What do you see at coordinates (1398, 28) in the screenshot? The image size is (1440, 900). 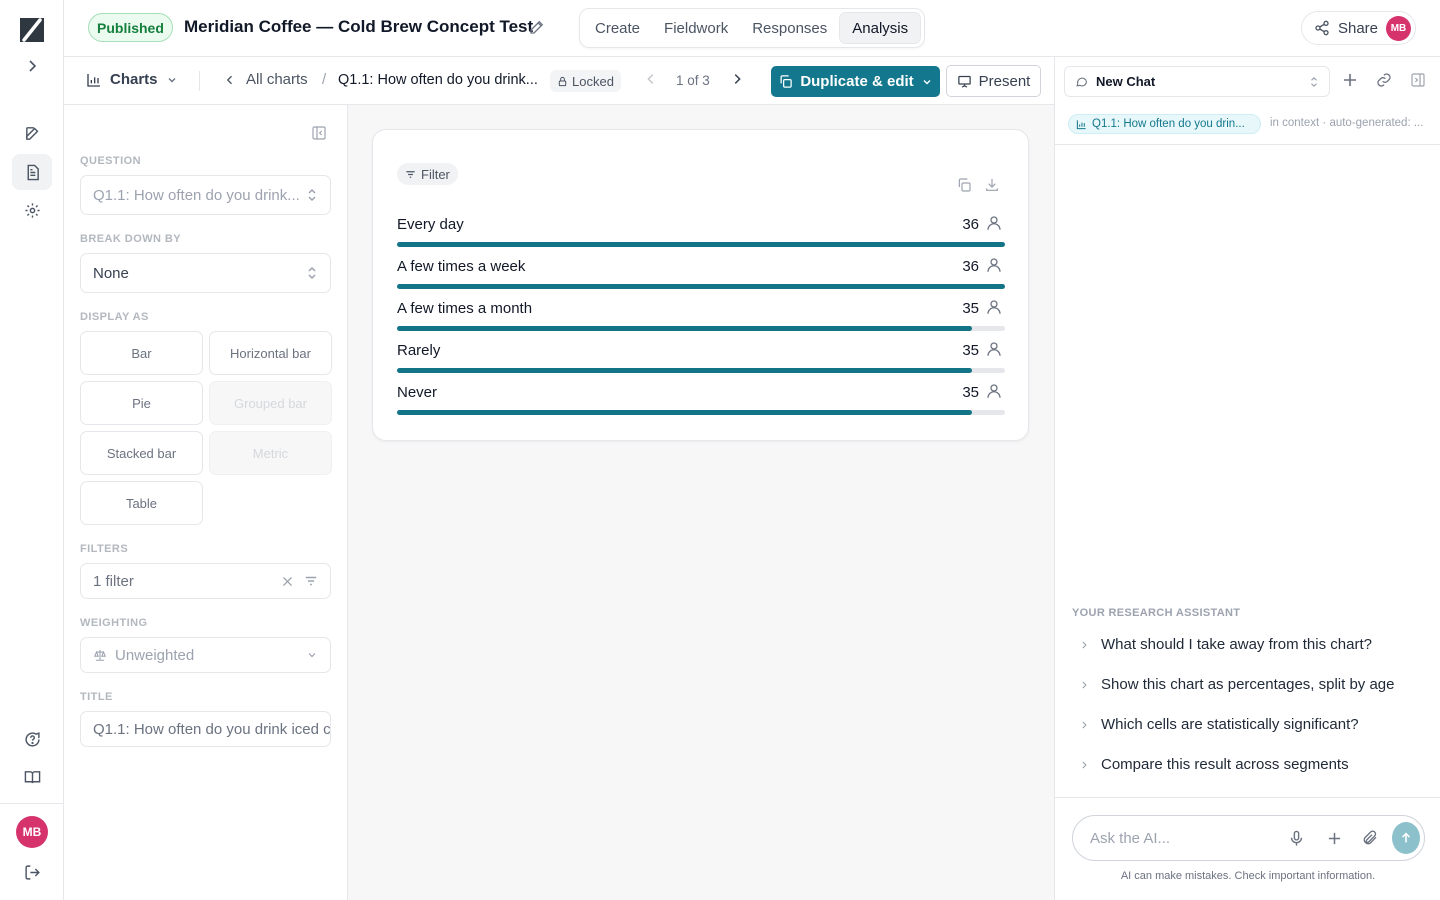 I see `share-avatar: MB` at bounding box center [1398, 28].